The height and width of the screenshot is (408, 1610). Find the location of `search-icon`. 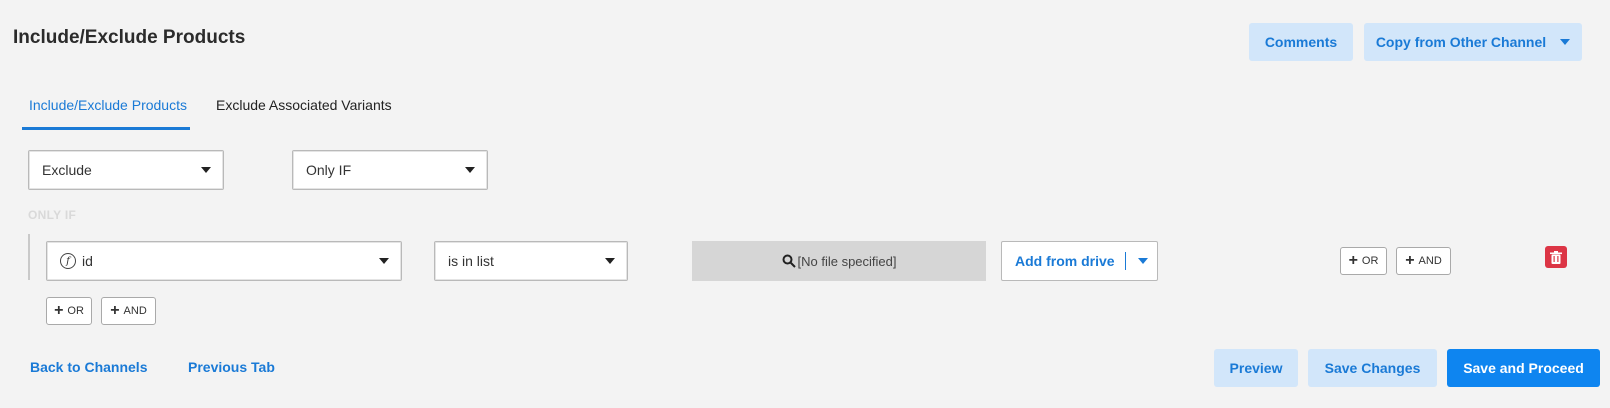

search-icon is located at coordinates (789, 261).